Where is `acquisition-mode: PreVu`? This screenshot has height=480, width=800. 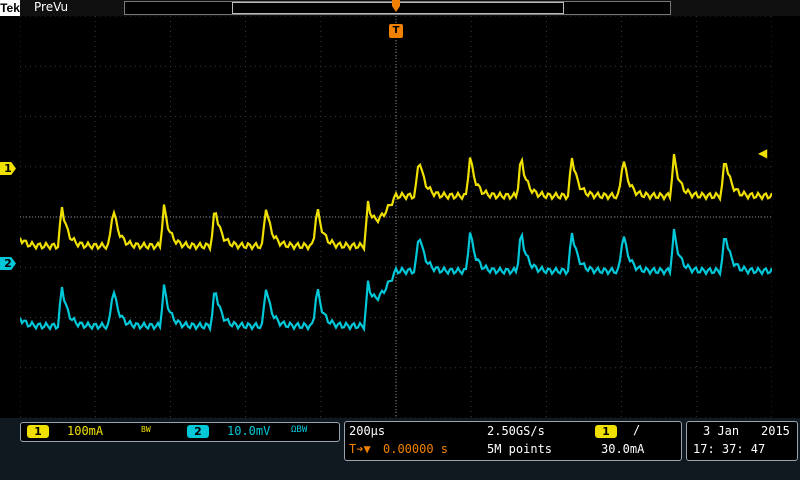 acquisition-mode: PreVu is located at coordinates (51, 7).